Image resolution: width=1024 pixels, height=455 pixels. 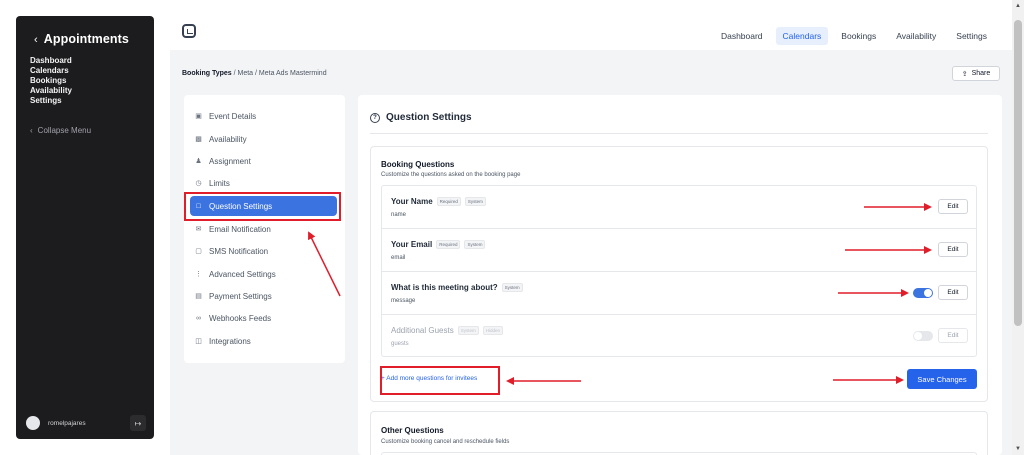 What do you see at coordinates (492, 330) in the screenshot?
I see `hidden-badge: Hidden` at bounding box center [492, 330].